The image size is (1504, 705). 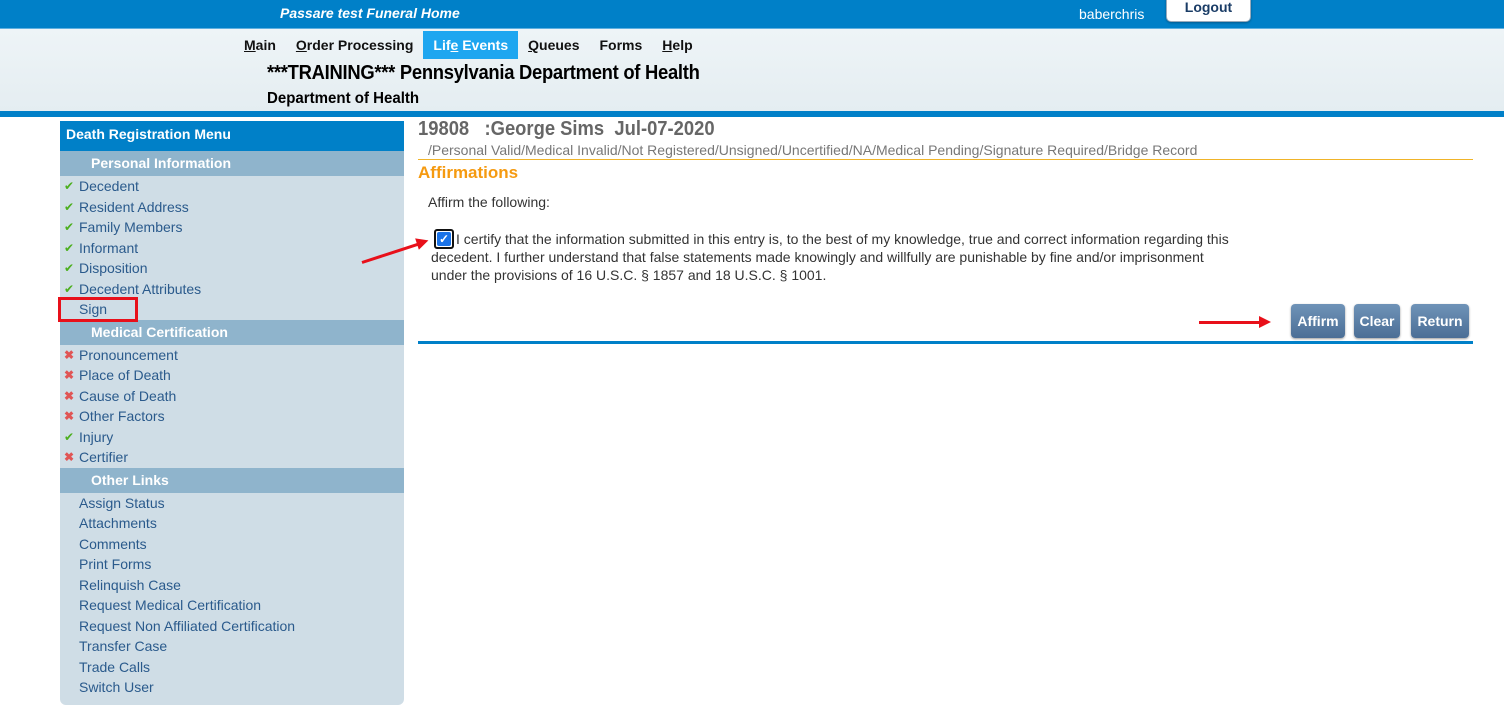 What do you see at coordinates (343, 98) in the screenshot?
I see `organization-subtitle: Department of Health` at bounding box center [343, 98].